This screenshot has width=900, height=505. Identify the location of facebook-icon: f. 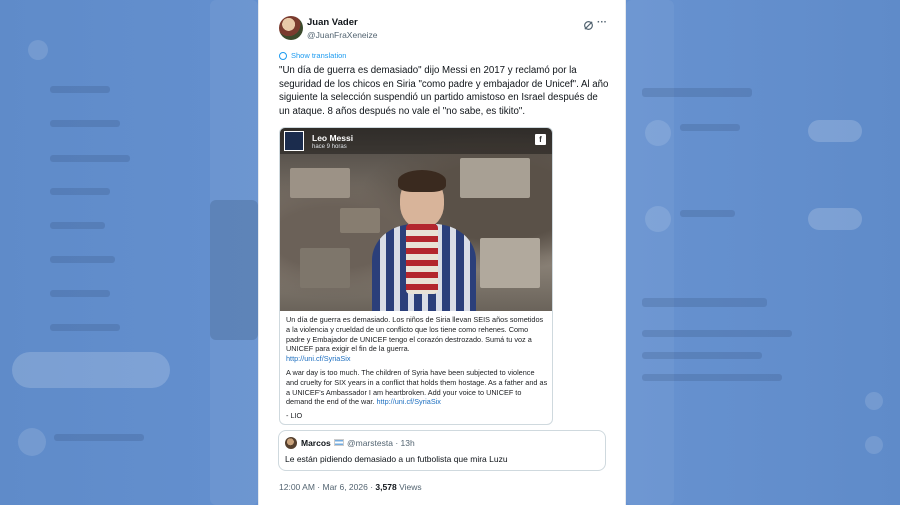
(540, 139).